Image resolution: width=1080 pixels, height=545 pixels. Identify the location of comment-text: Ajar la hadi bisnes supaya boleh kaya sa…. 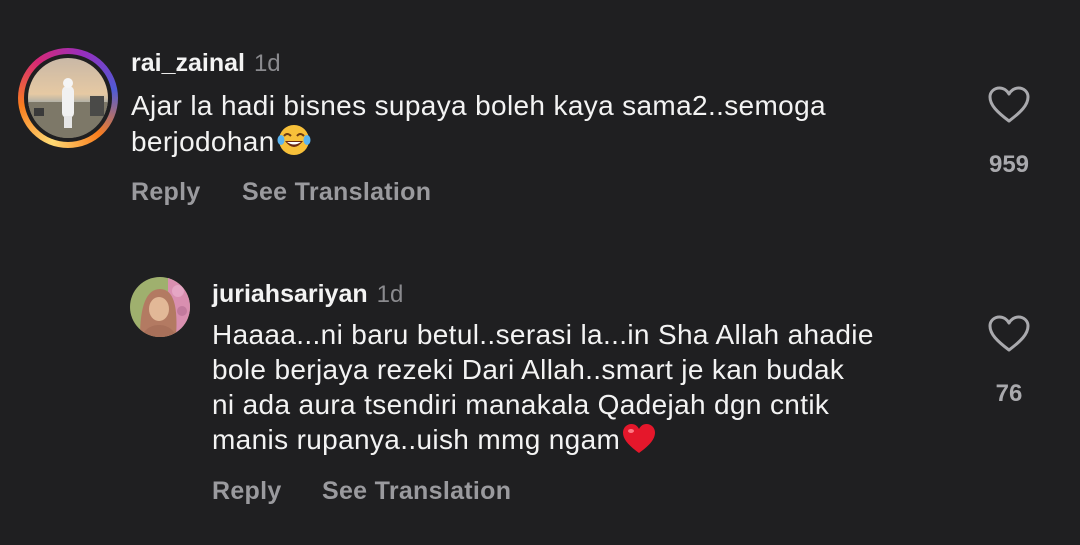
(478, 126).